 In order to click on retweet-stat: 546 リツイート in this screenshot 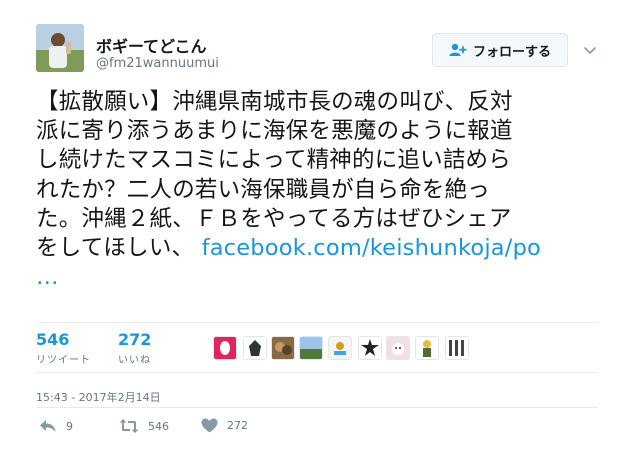, I will do `click(63, 348)`.